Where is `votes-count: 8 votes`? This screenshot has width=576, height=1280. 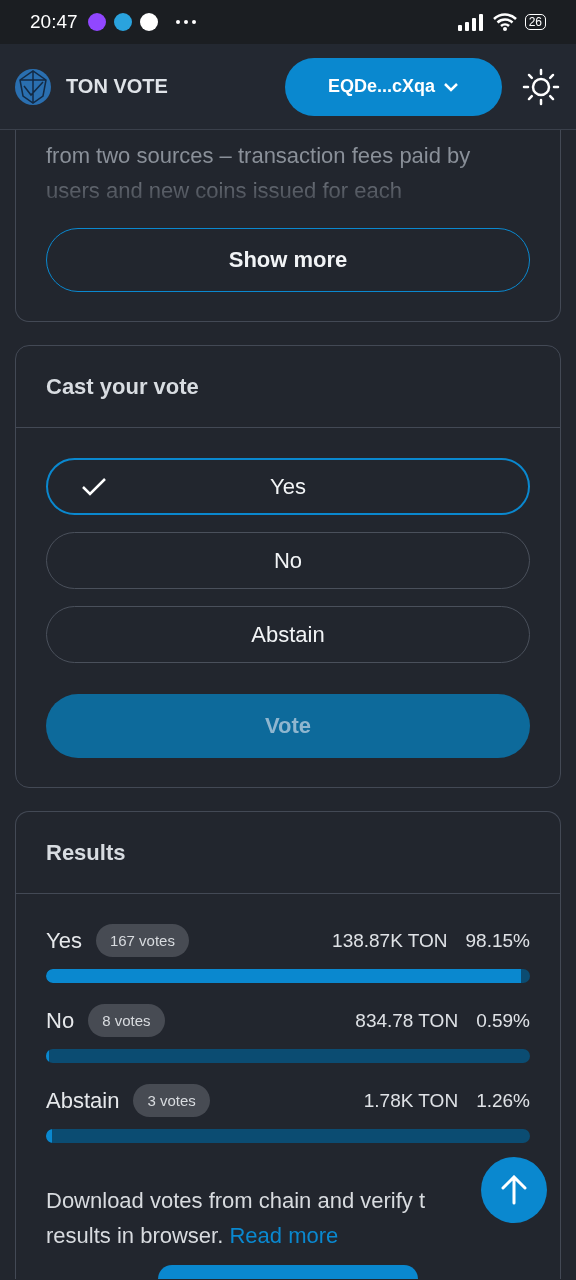
votes-count: 8 votes is located at coordinates (126, 1020).